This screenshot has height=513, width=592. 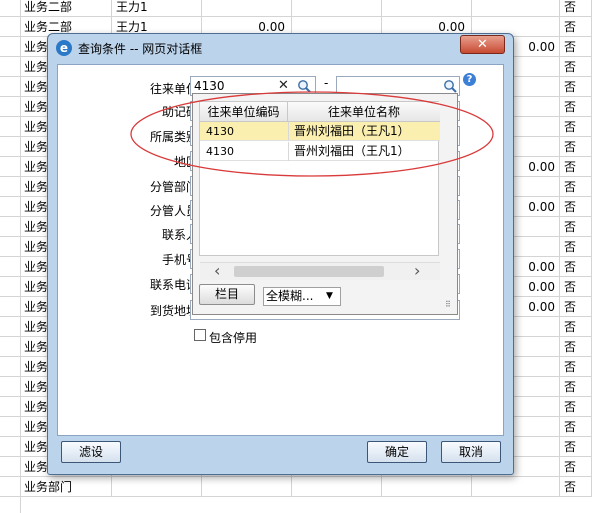 What do you see at coordinates (179, 112) in the screenshot?
I see `mnemonic-label: 助记码` at bounding box center [179, 112].